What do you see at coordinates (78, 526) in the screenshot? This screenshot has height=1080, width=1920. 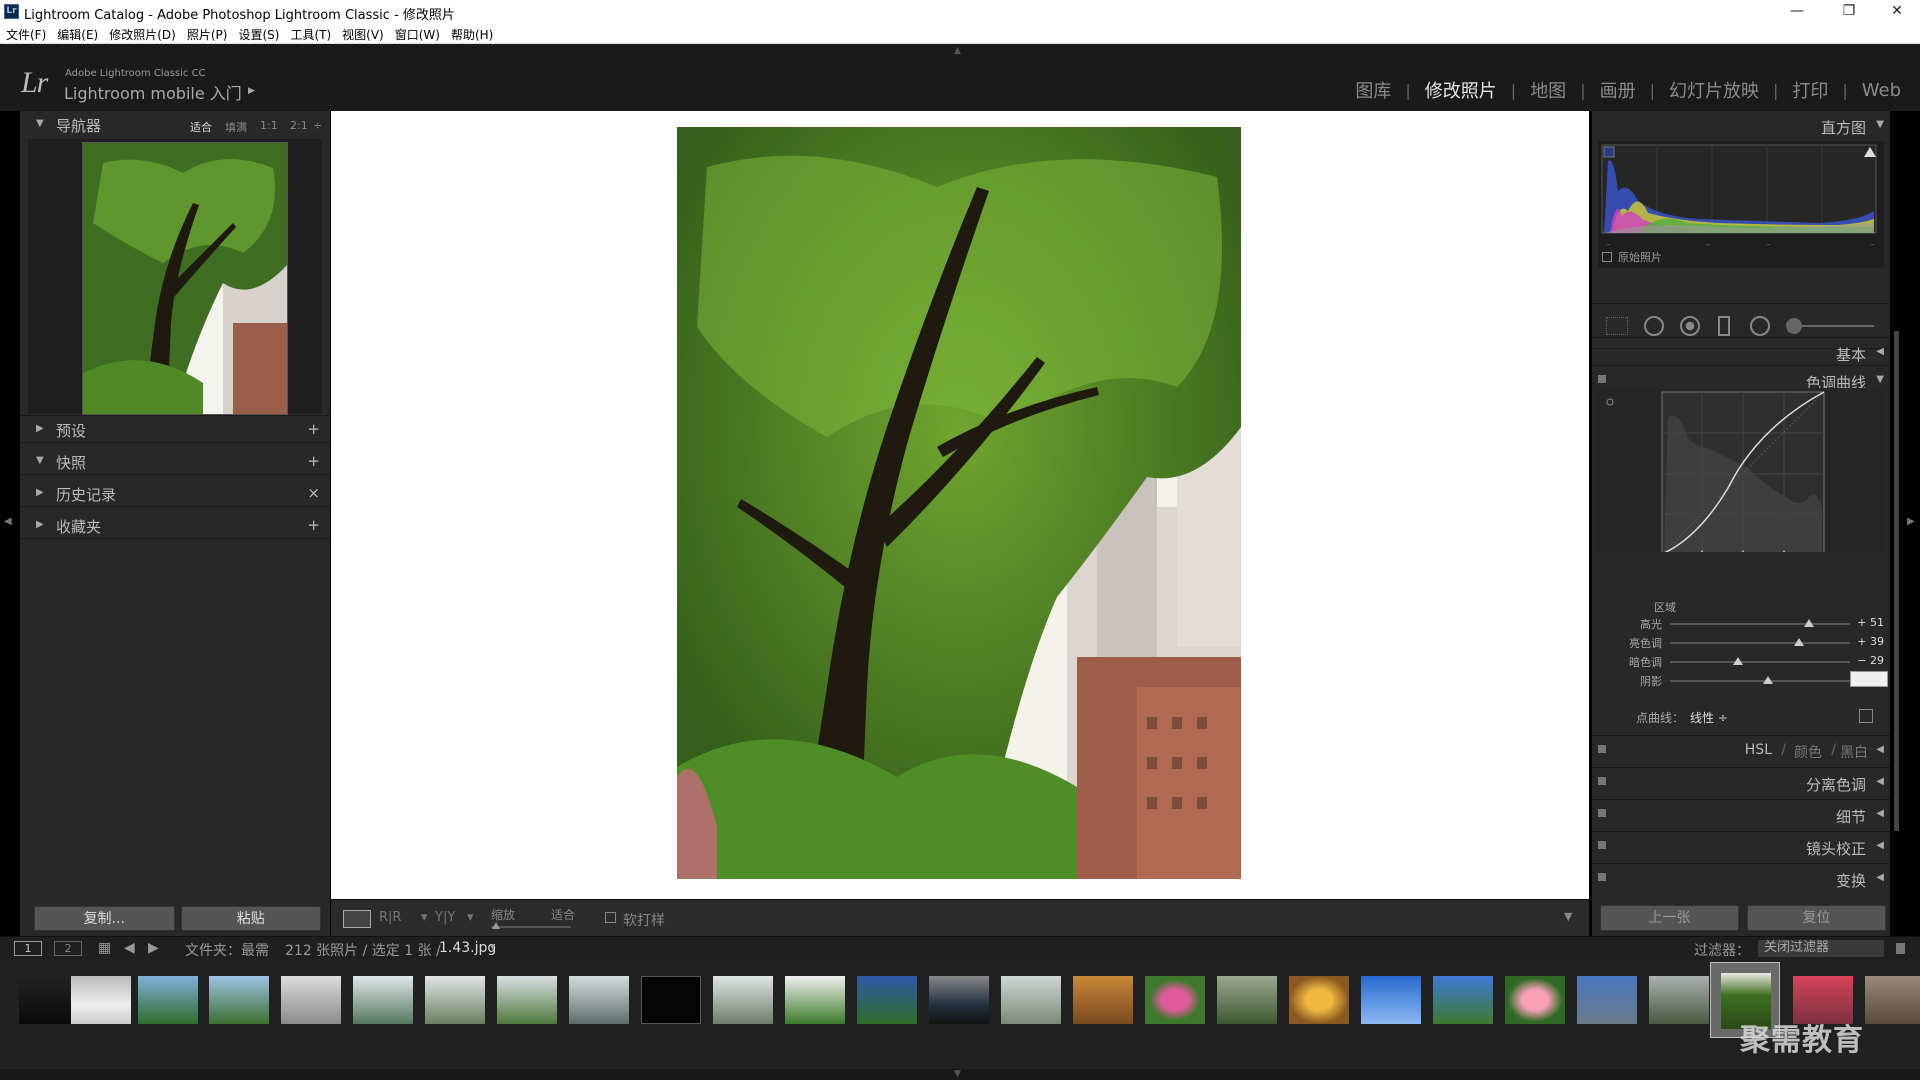 I see `collections-label: 收藏夹` at bounding box center [78, 526].